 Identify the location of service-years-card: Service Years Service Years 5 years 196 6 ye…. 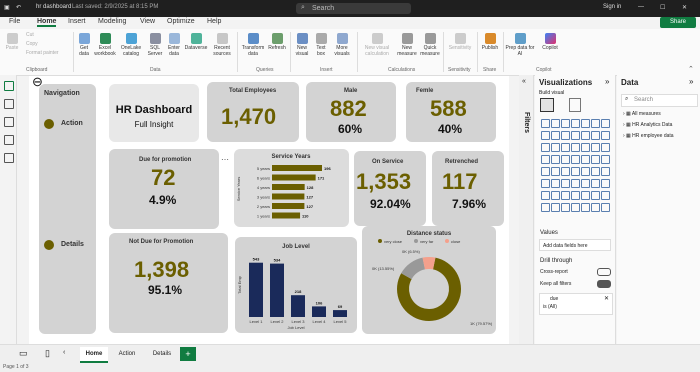
(291, 188).